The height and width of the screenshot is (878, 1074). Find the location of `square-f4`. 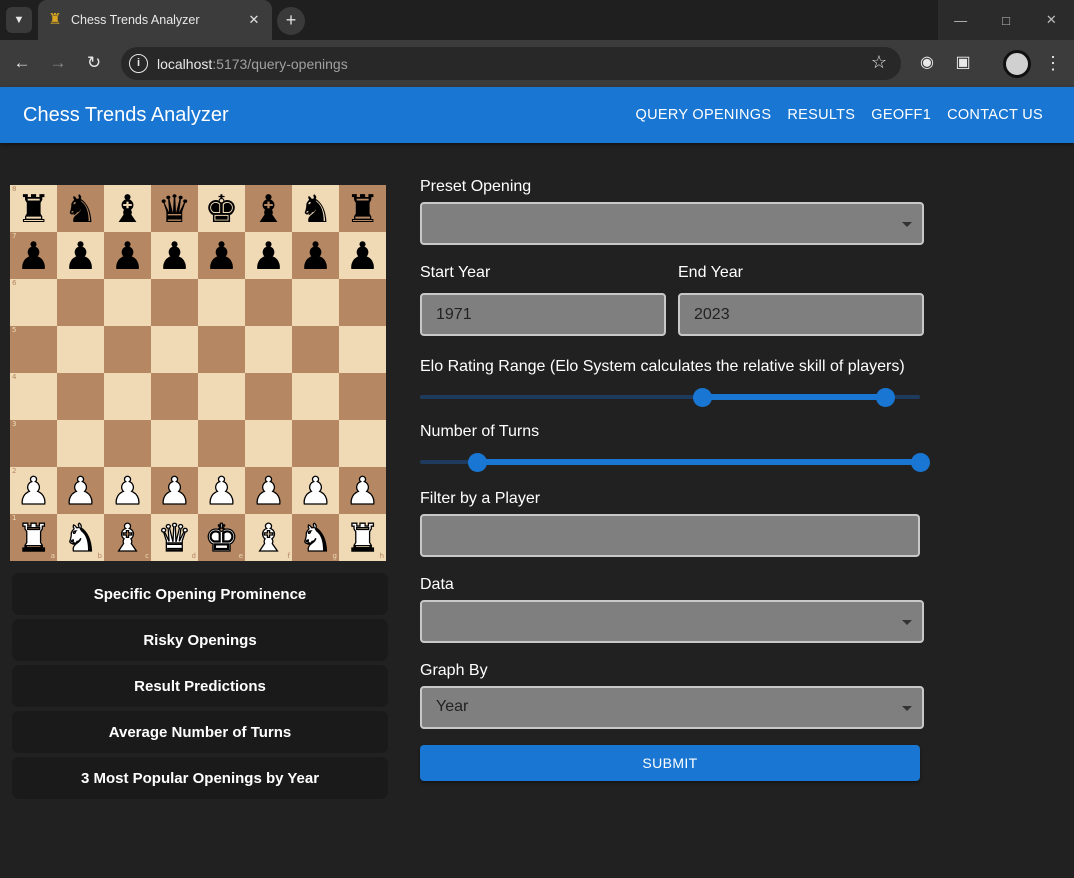

square-f4 is located at coordinates (268, 396).